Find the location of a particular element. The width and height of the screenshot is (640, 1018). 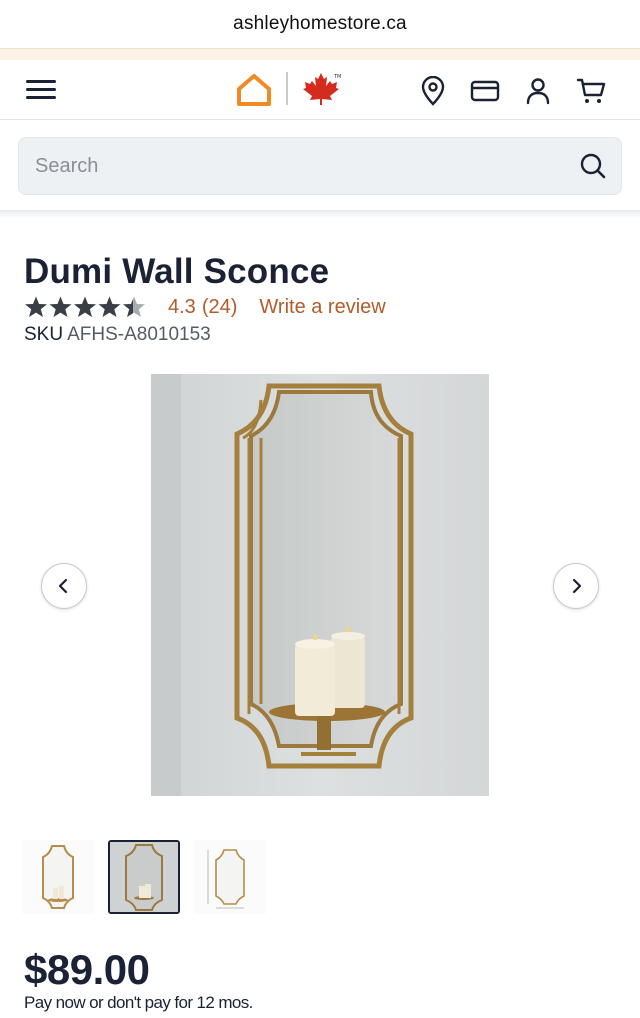

promo-strip is located at coordinates (320, 54).